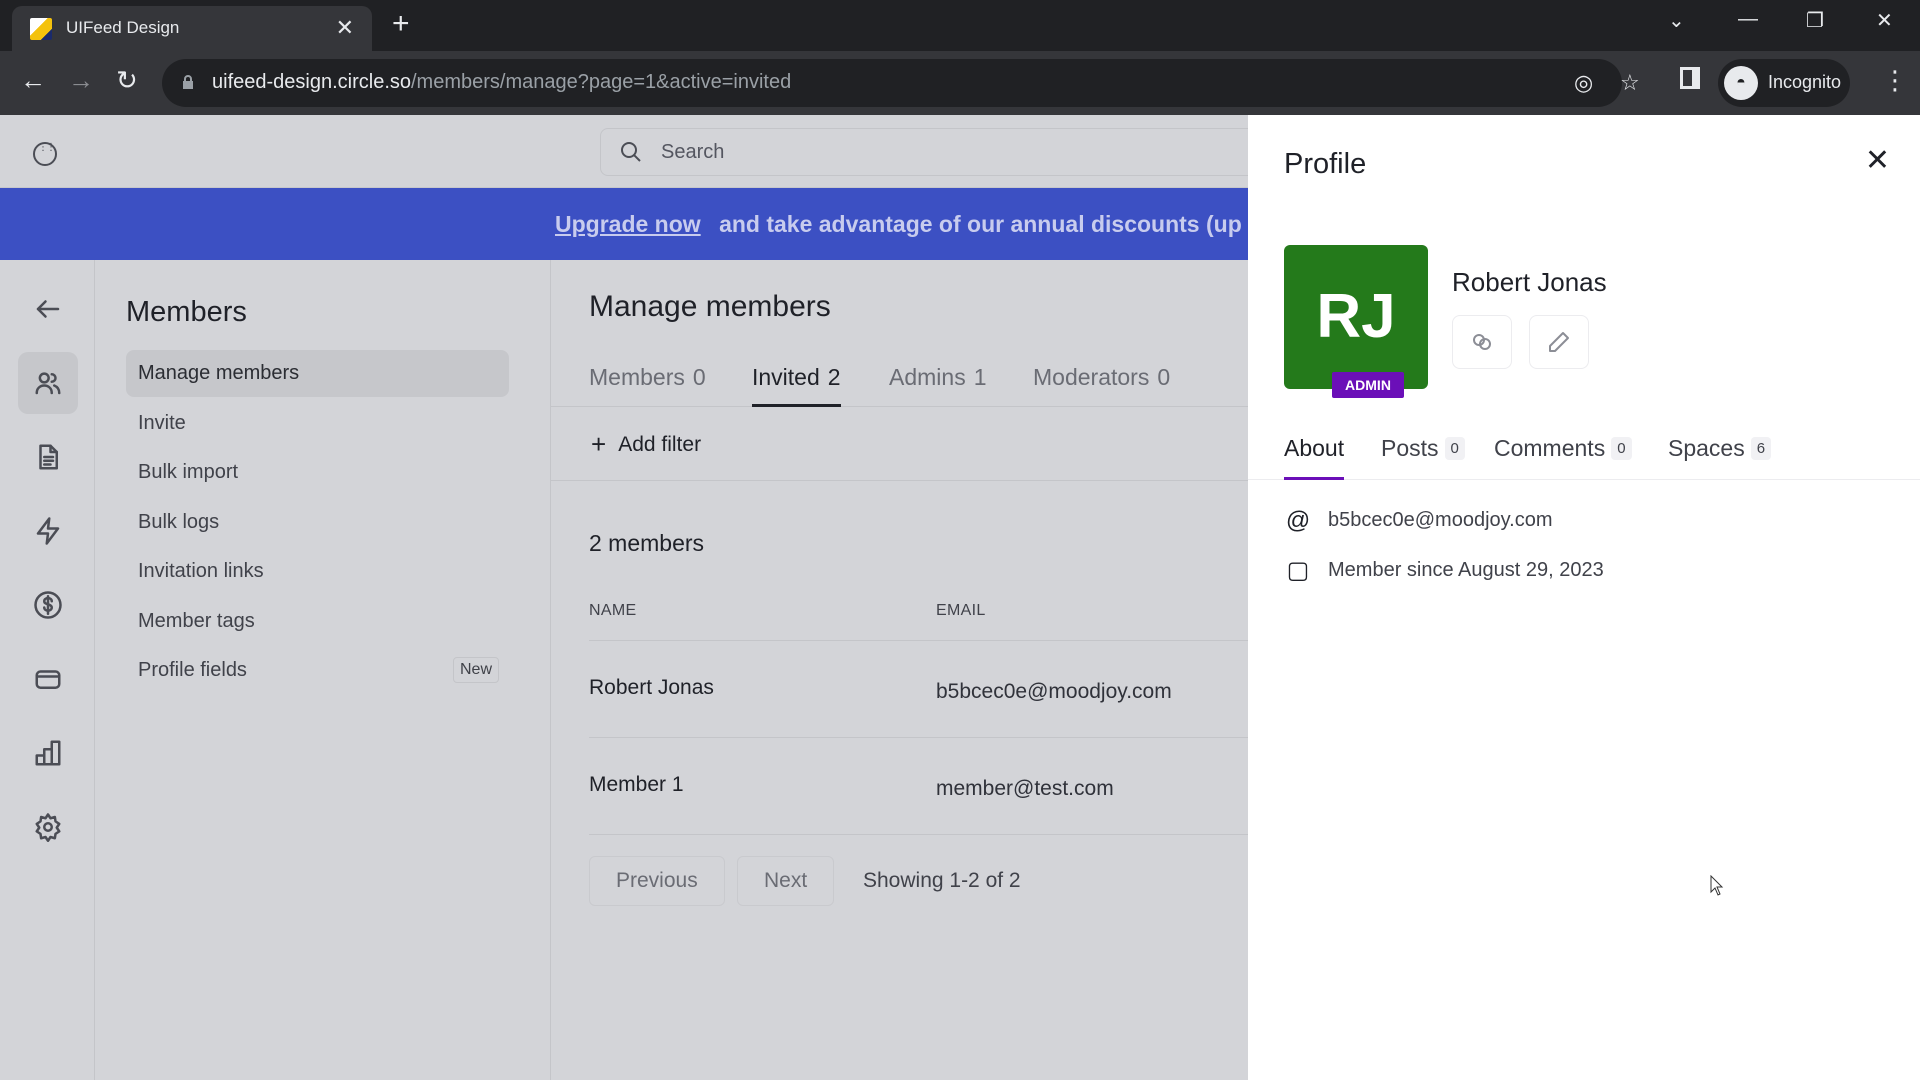 Image resolution: width=1920 pixels, height=1080 pixels. I want to click on browser-tab-bar: UIFeed Design ✕ + ⌄ — ❐ ✕, so click(960, 25).